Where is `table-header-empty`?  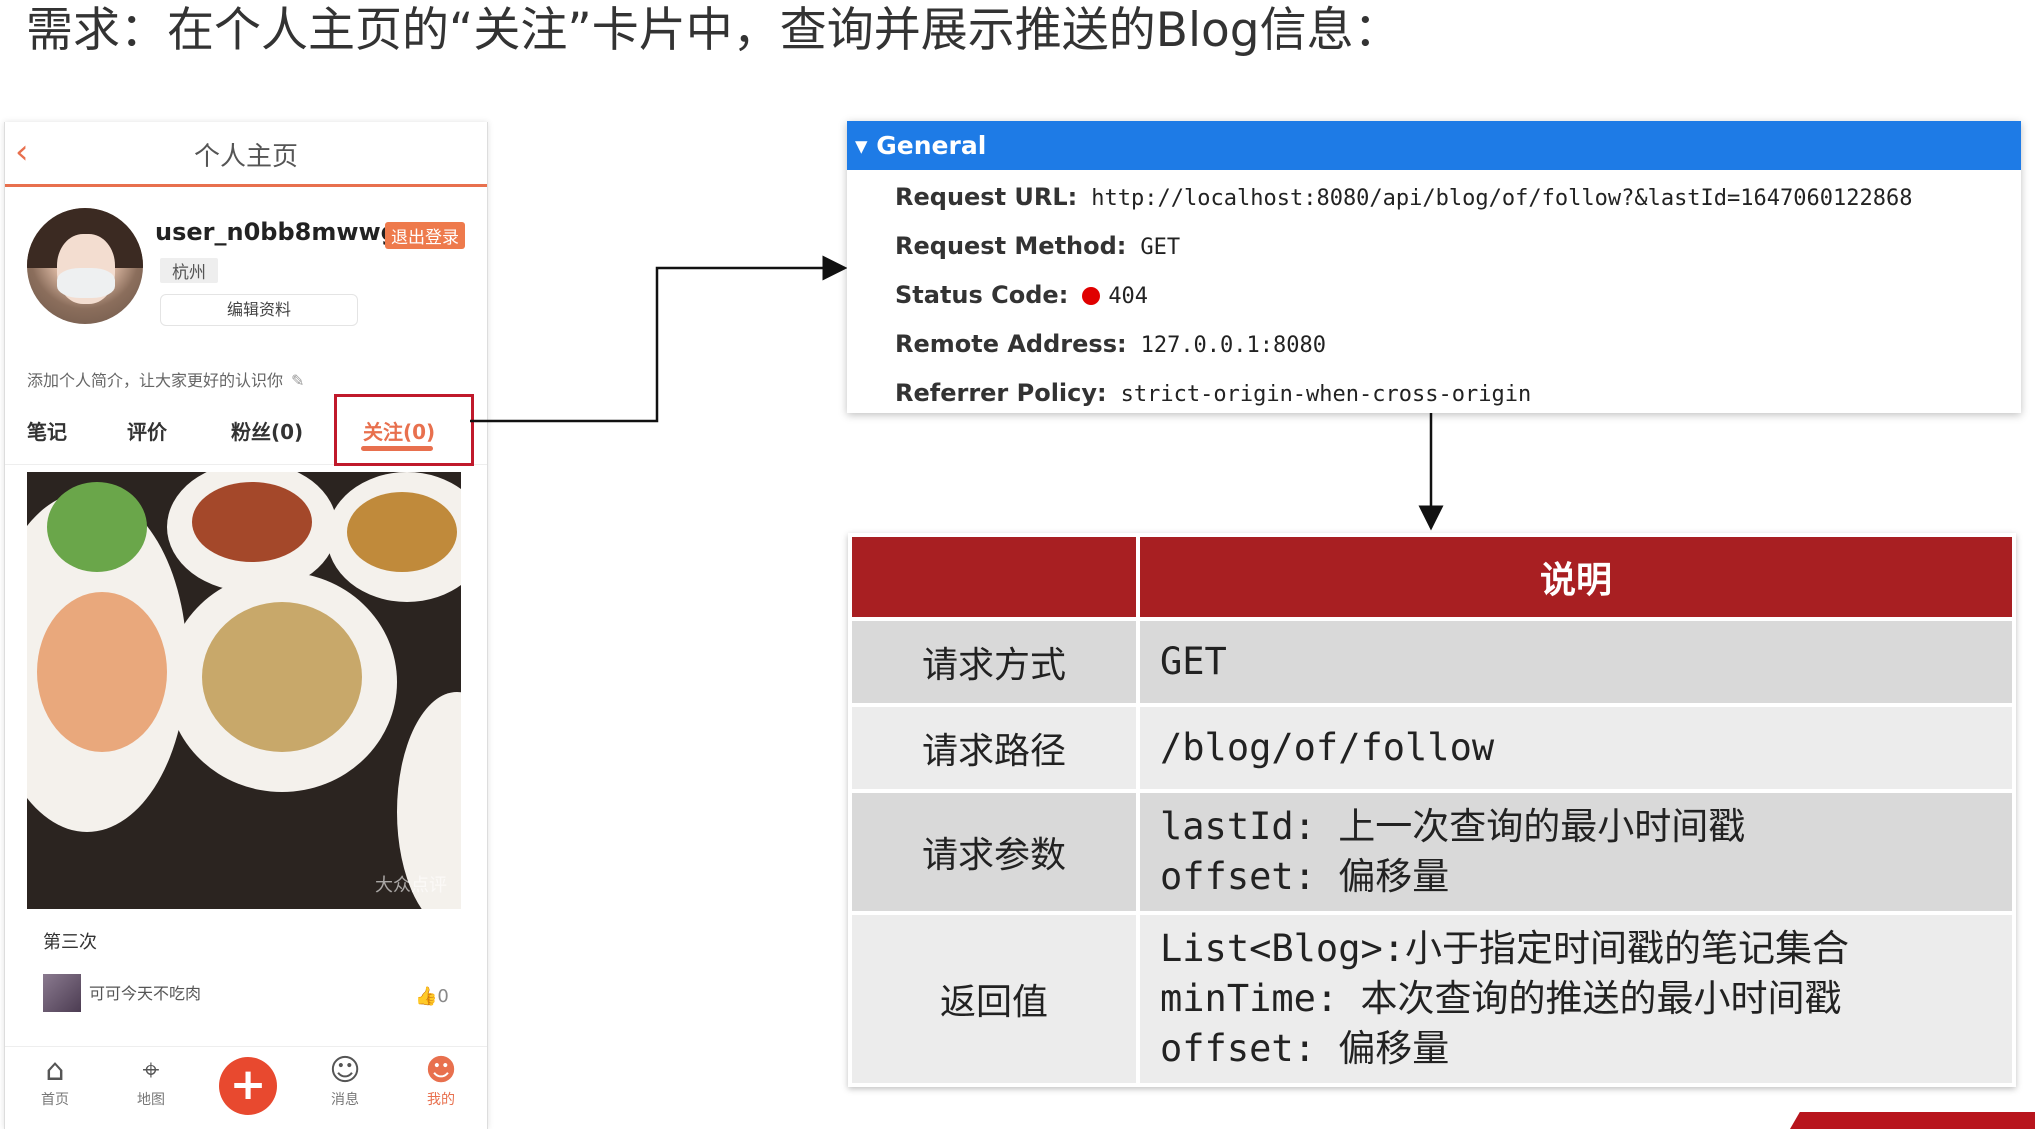
table-header-empty is located at coordinates (994, 577).